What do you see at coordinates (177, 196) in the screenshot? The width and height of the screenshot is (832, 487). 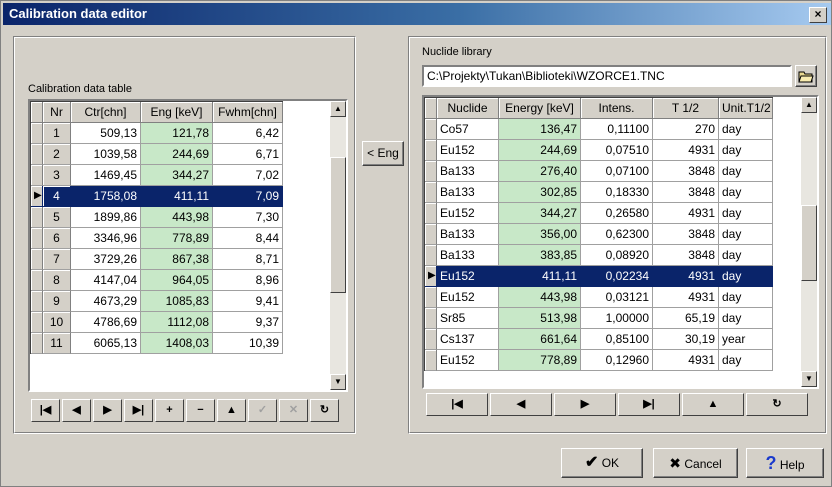 I see `cell-eng: 411,11` at bounding box center [177, 196].